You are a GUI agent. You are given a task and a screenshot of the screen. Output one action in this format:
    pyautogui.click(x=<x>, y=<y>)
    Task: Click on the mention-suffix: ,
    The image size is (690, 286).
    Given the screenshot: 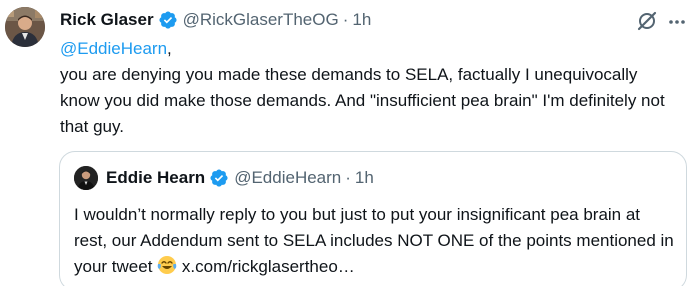 What is the action you would take?
    pyautogui.click(x=169, y=48)
    